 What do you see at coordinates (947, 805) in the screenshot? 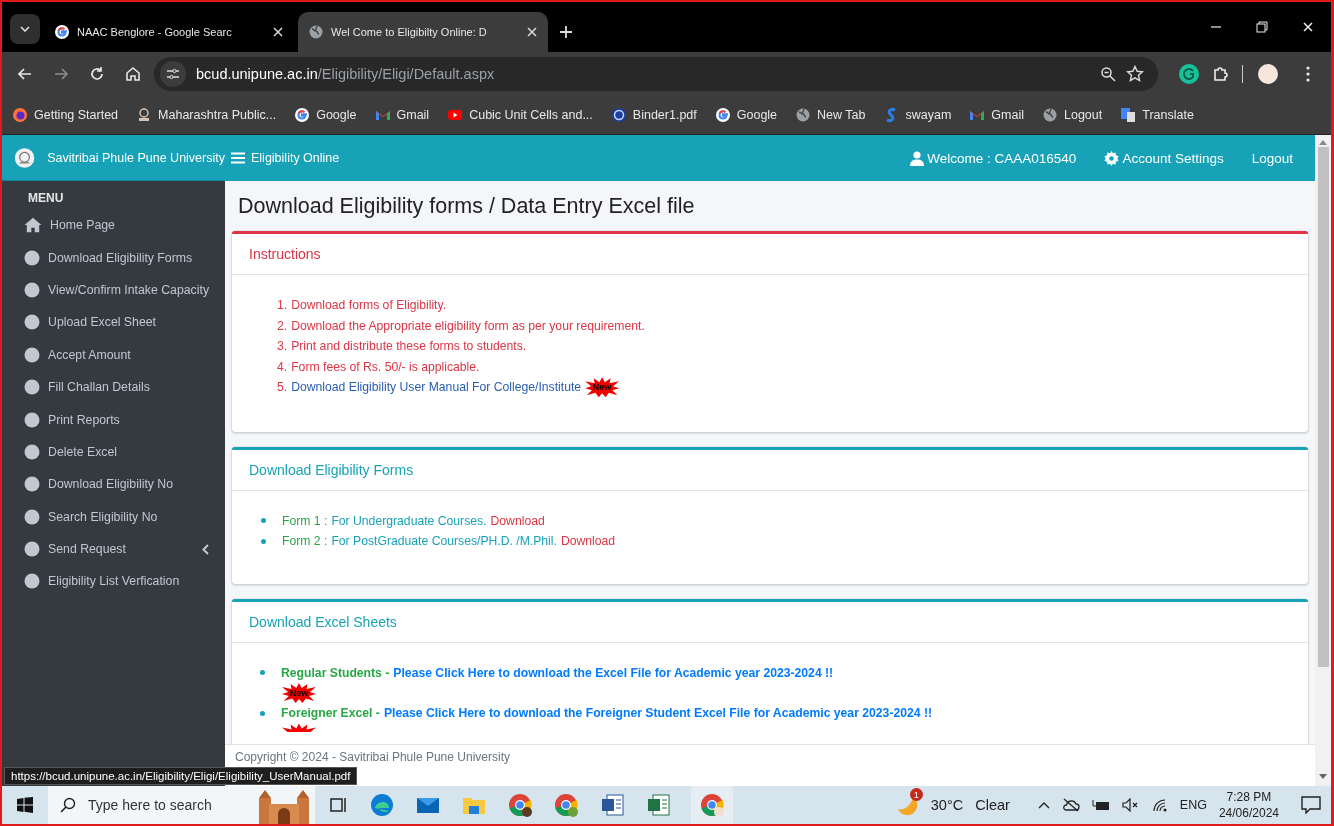
I see `temperature: 30°C` at bounding box center [947, 805].